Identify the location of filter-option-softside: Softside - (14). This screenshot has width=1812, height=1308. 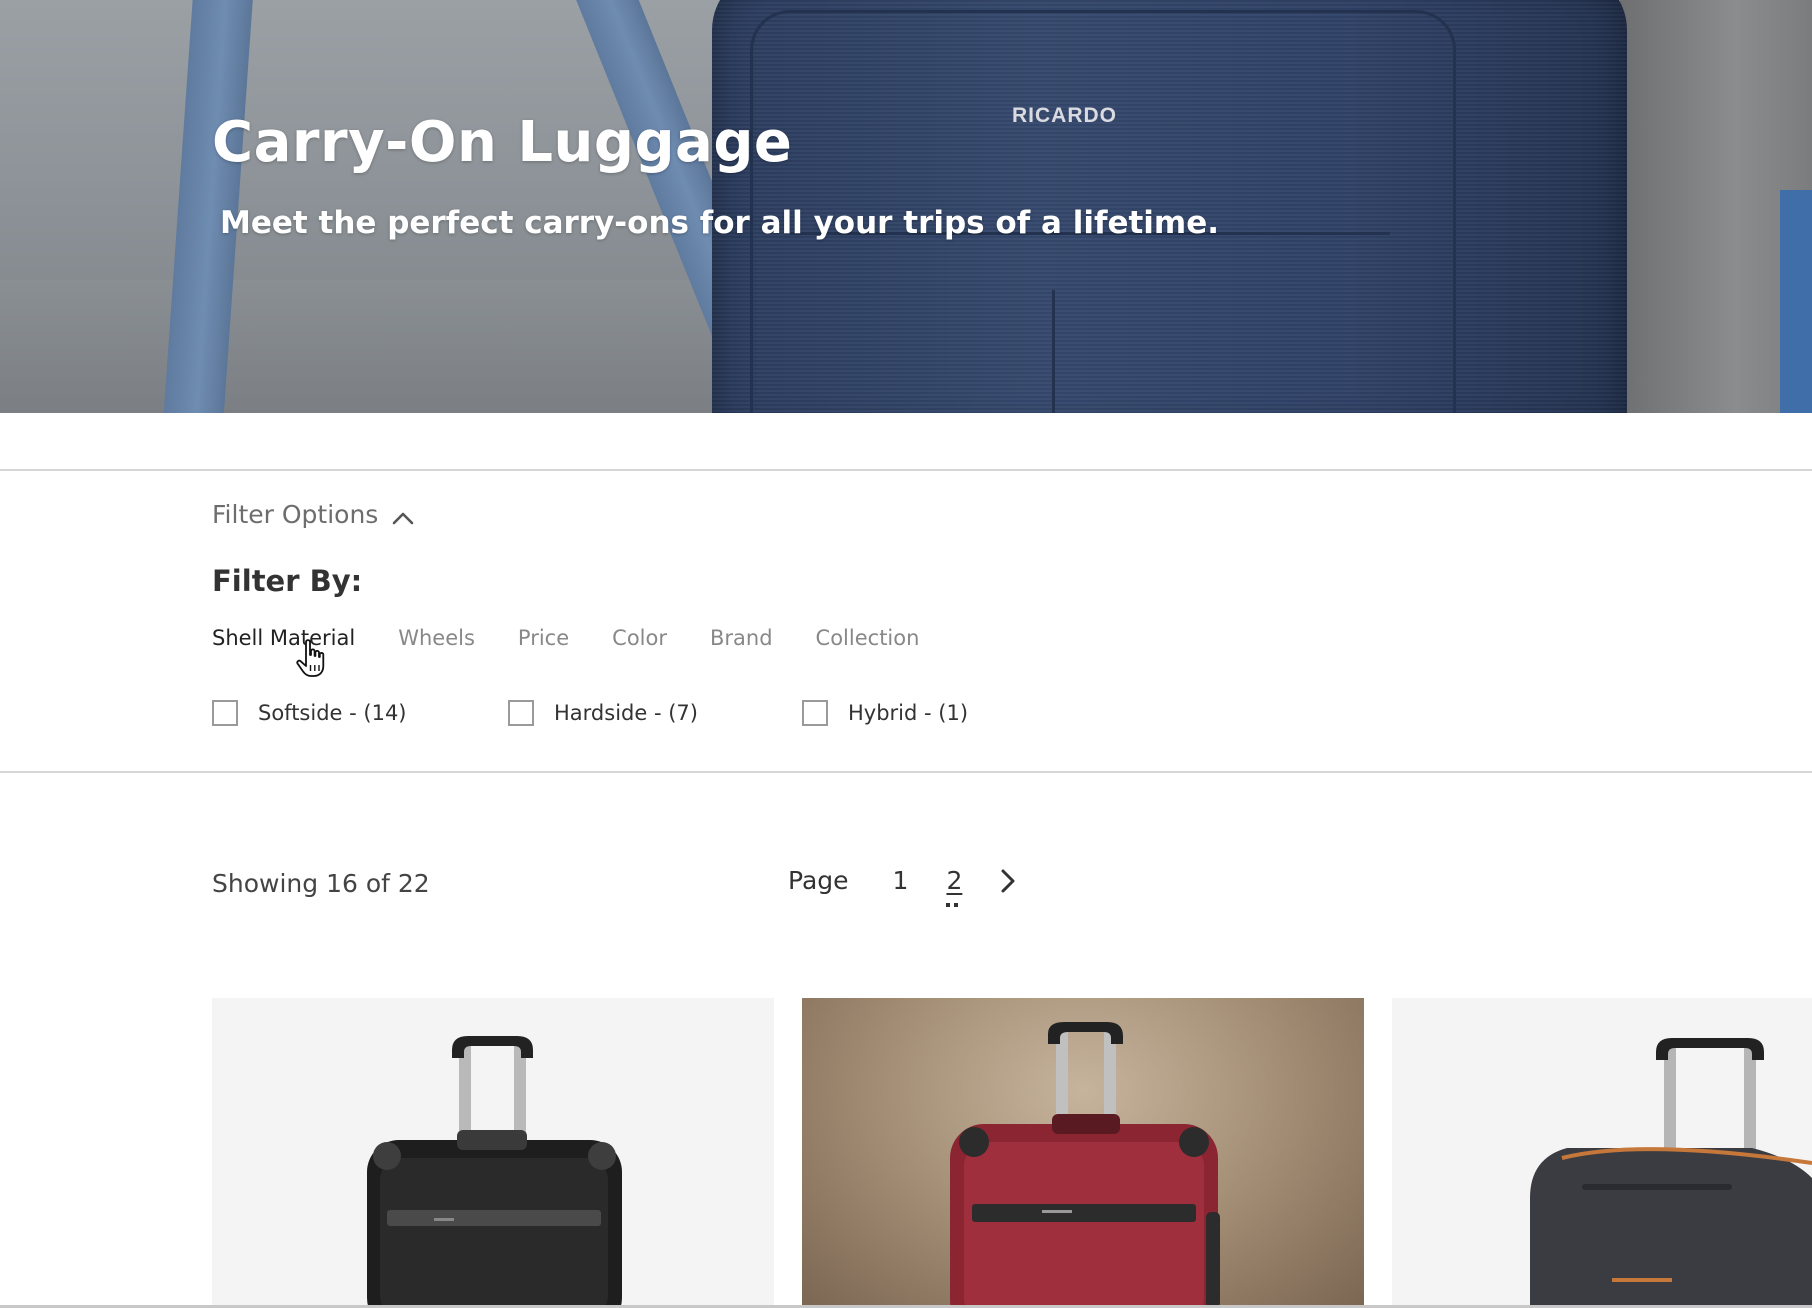
(309, 713).